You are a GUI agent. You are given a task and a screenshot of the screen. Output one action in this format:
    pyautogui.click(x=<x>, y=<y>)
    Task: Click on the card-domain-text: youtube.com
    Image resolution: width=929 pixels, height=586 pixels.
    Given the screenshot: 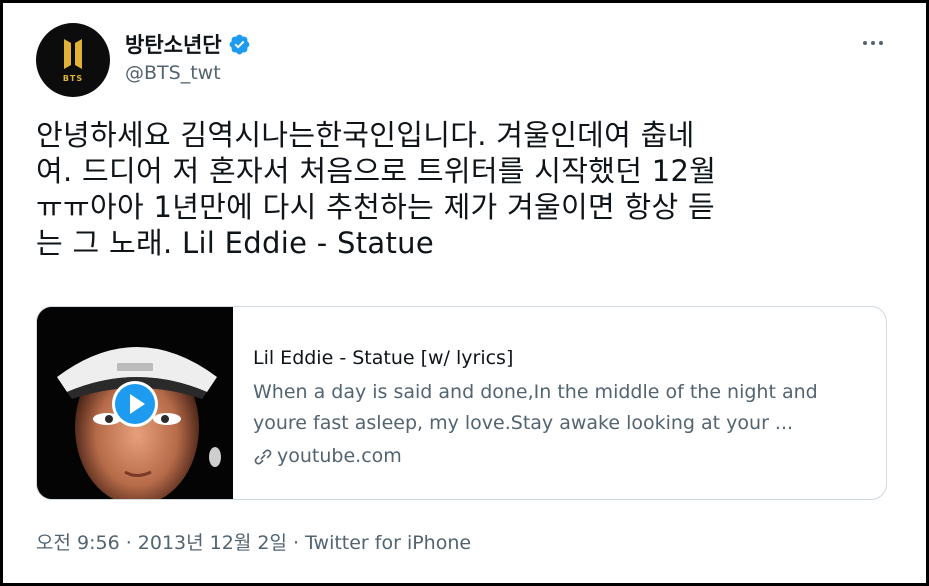 What is the action you would take?
    pyautogui.click(x=339, y=456)
    